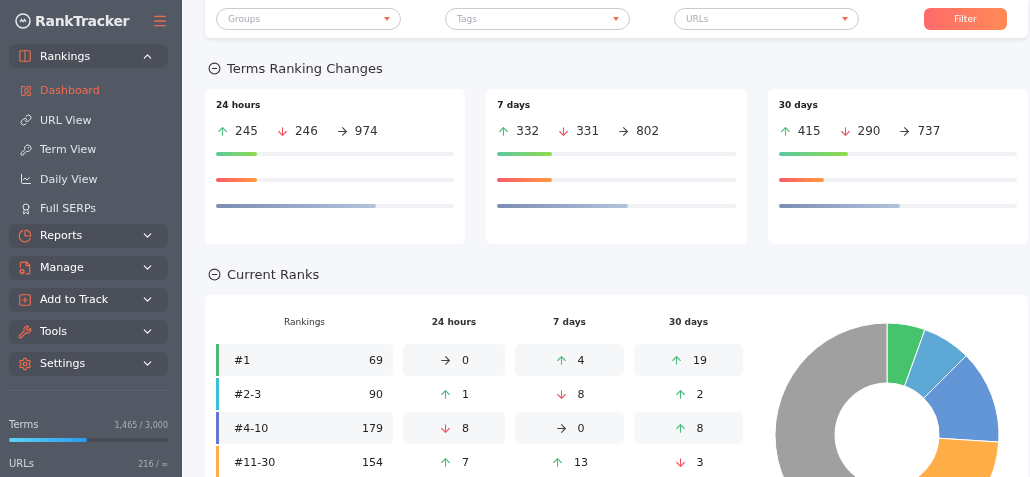 The width and height of the screenshot is (1030, 477). What do you see at coordinates (88, 150) in the screenshot?
I see `nav-item: Term View` at bounding box center [88, 150].